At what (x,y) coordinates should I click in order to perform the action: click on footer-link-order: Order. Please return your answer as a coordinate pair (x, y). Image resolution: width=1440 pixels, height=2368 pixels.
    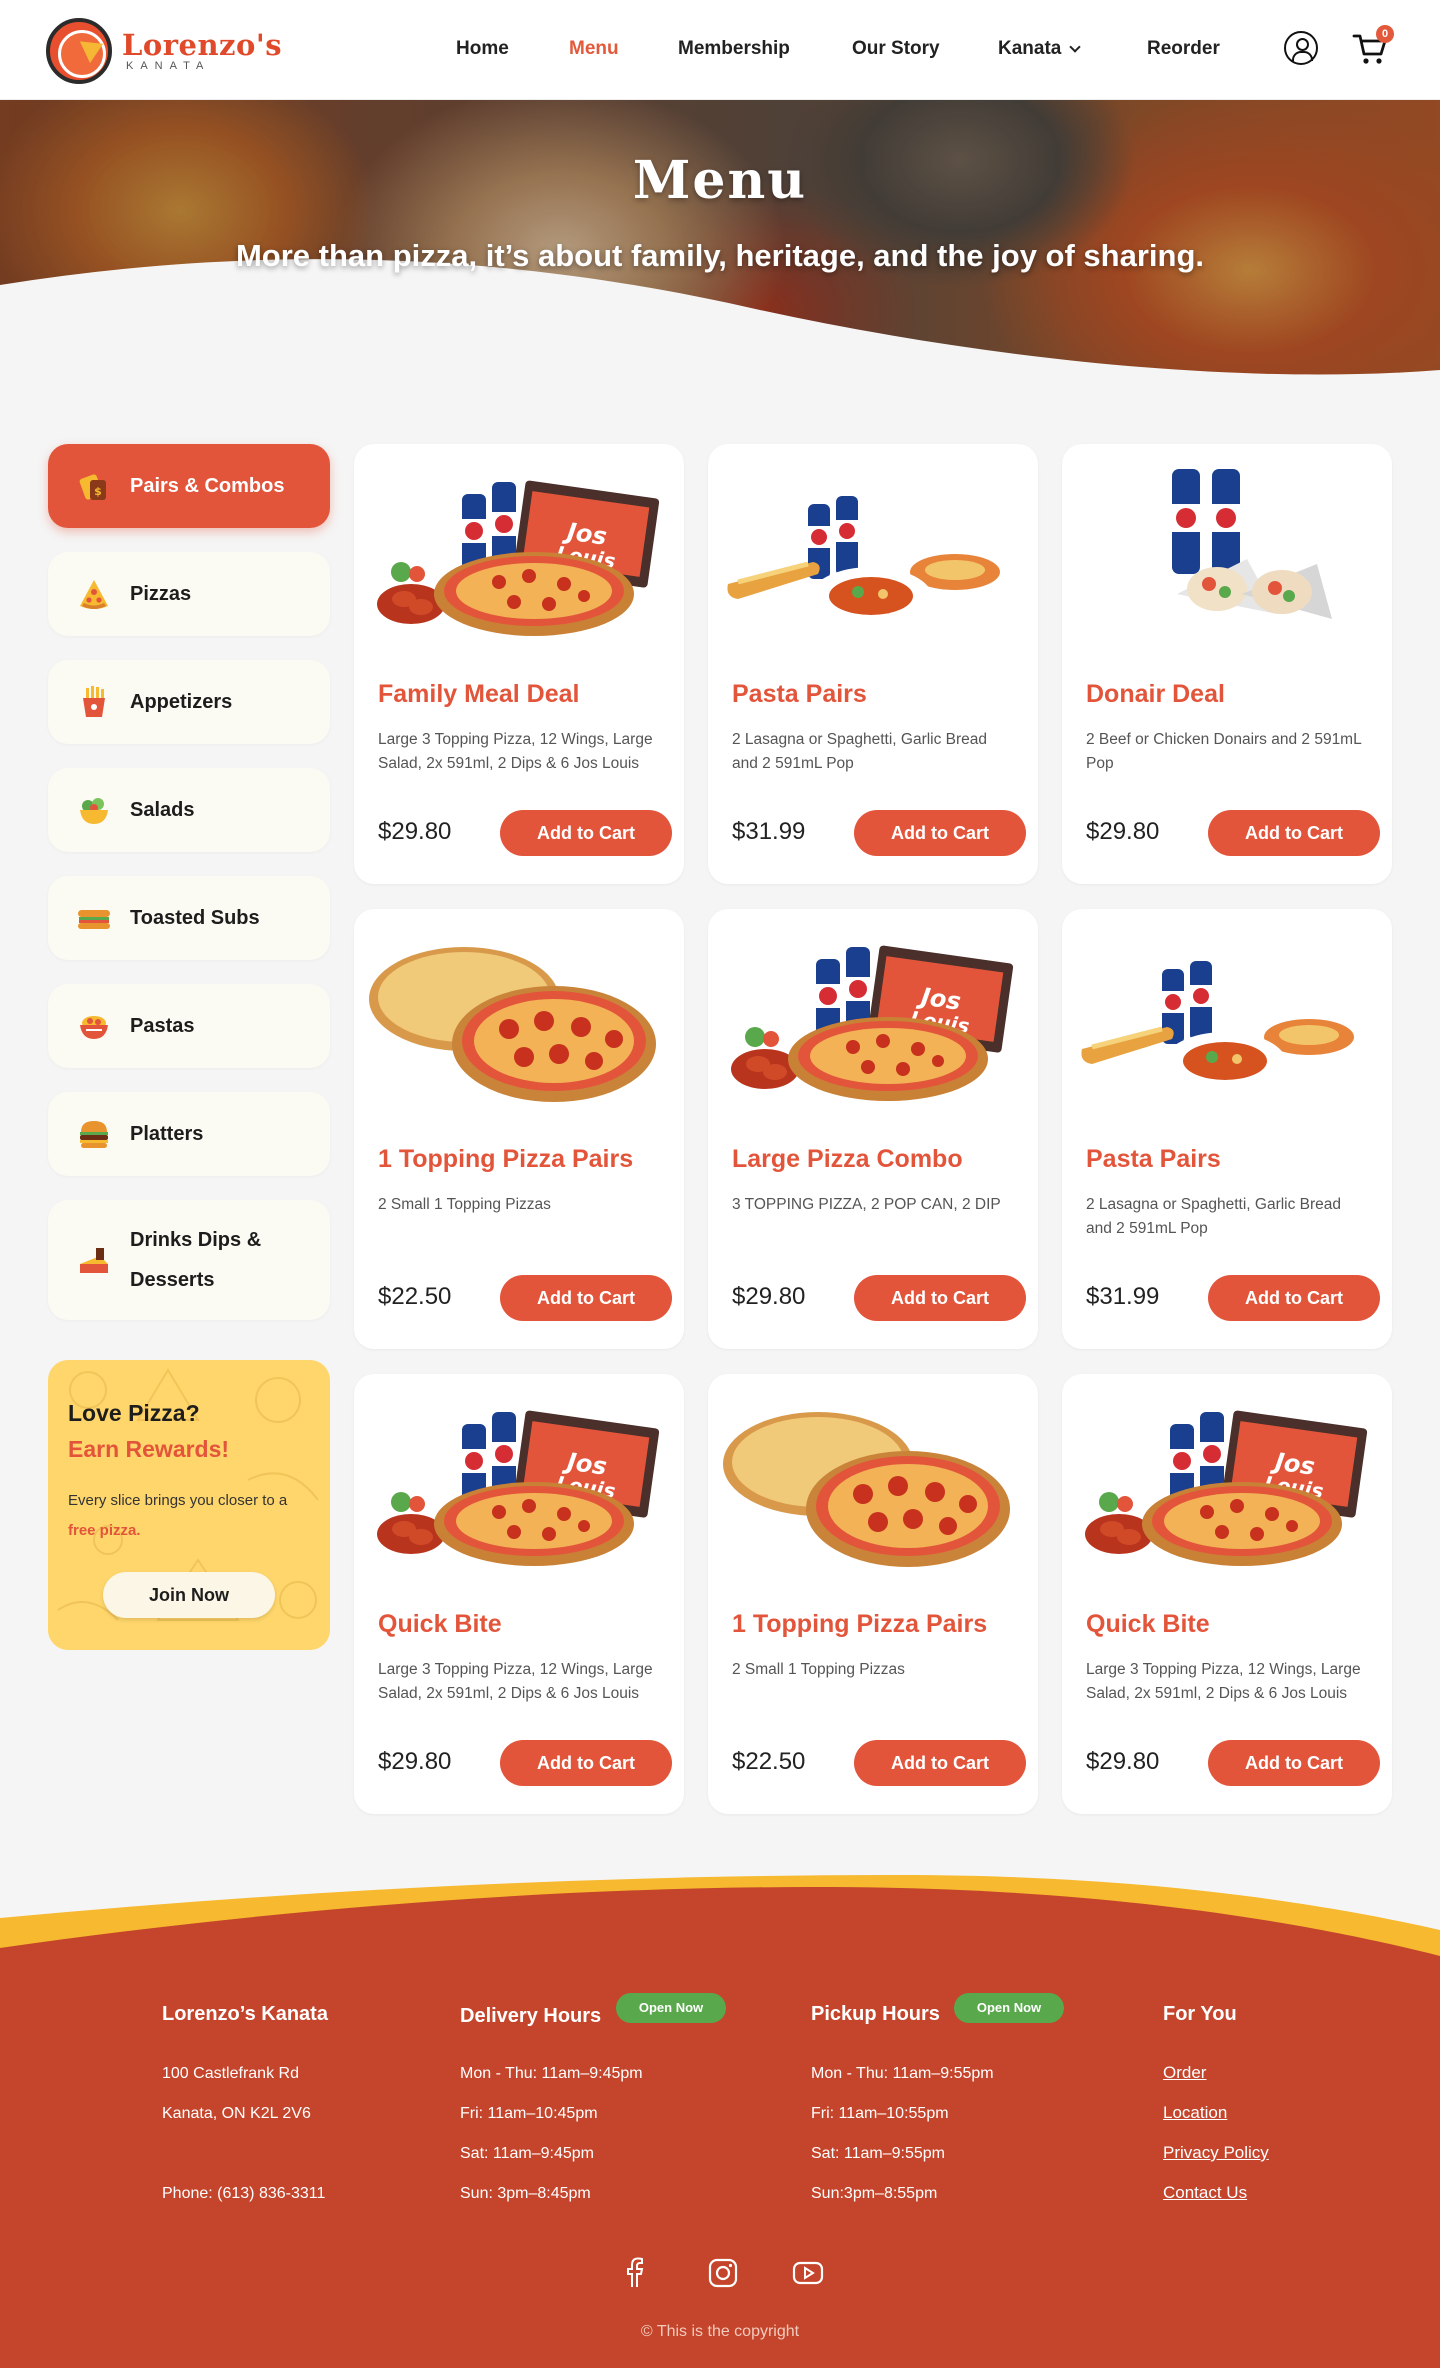
    Looking at the image, I should click on (1184, 2073).